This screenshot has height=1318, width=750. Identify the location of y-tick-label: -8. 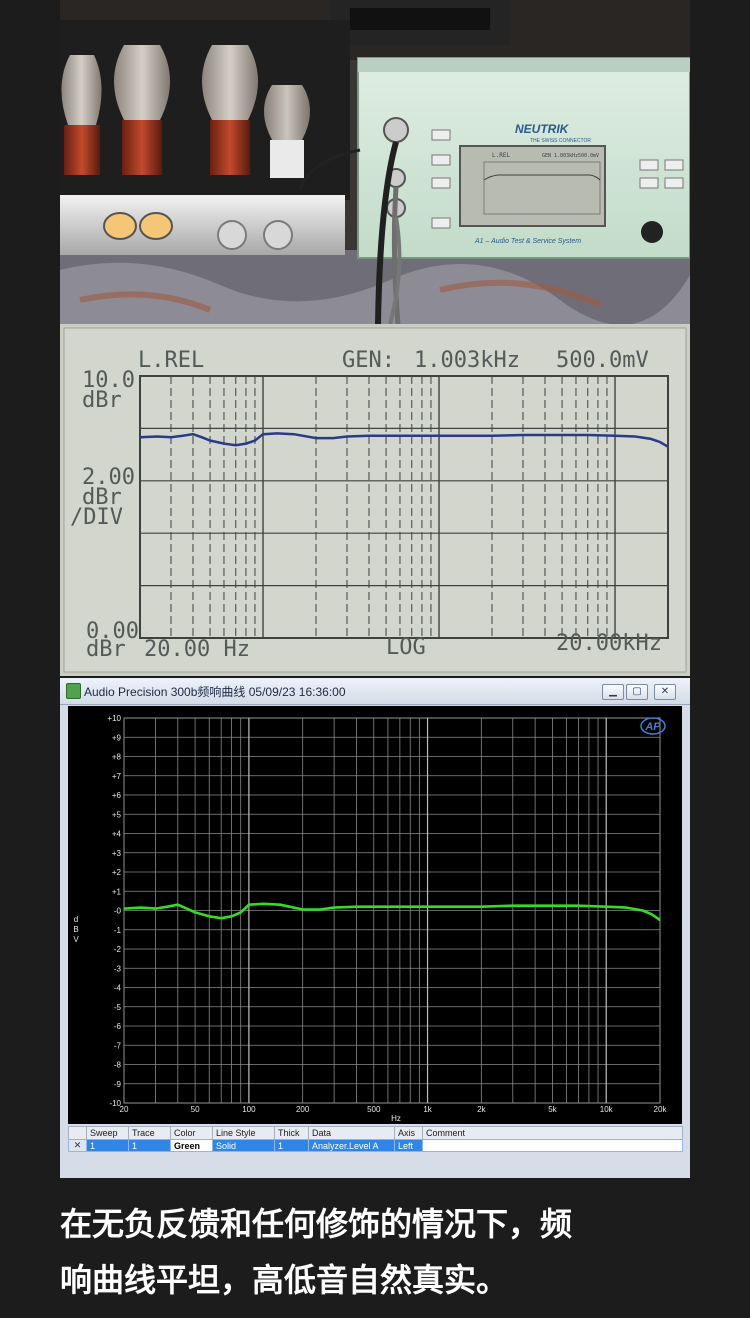
(118, 1065).